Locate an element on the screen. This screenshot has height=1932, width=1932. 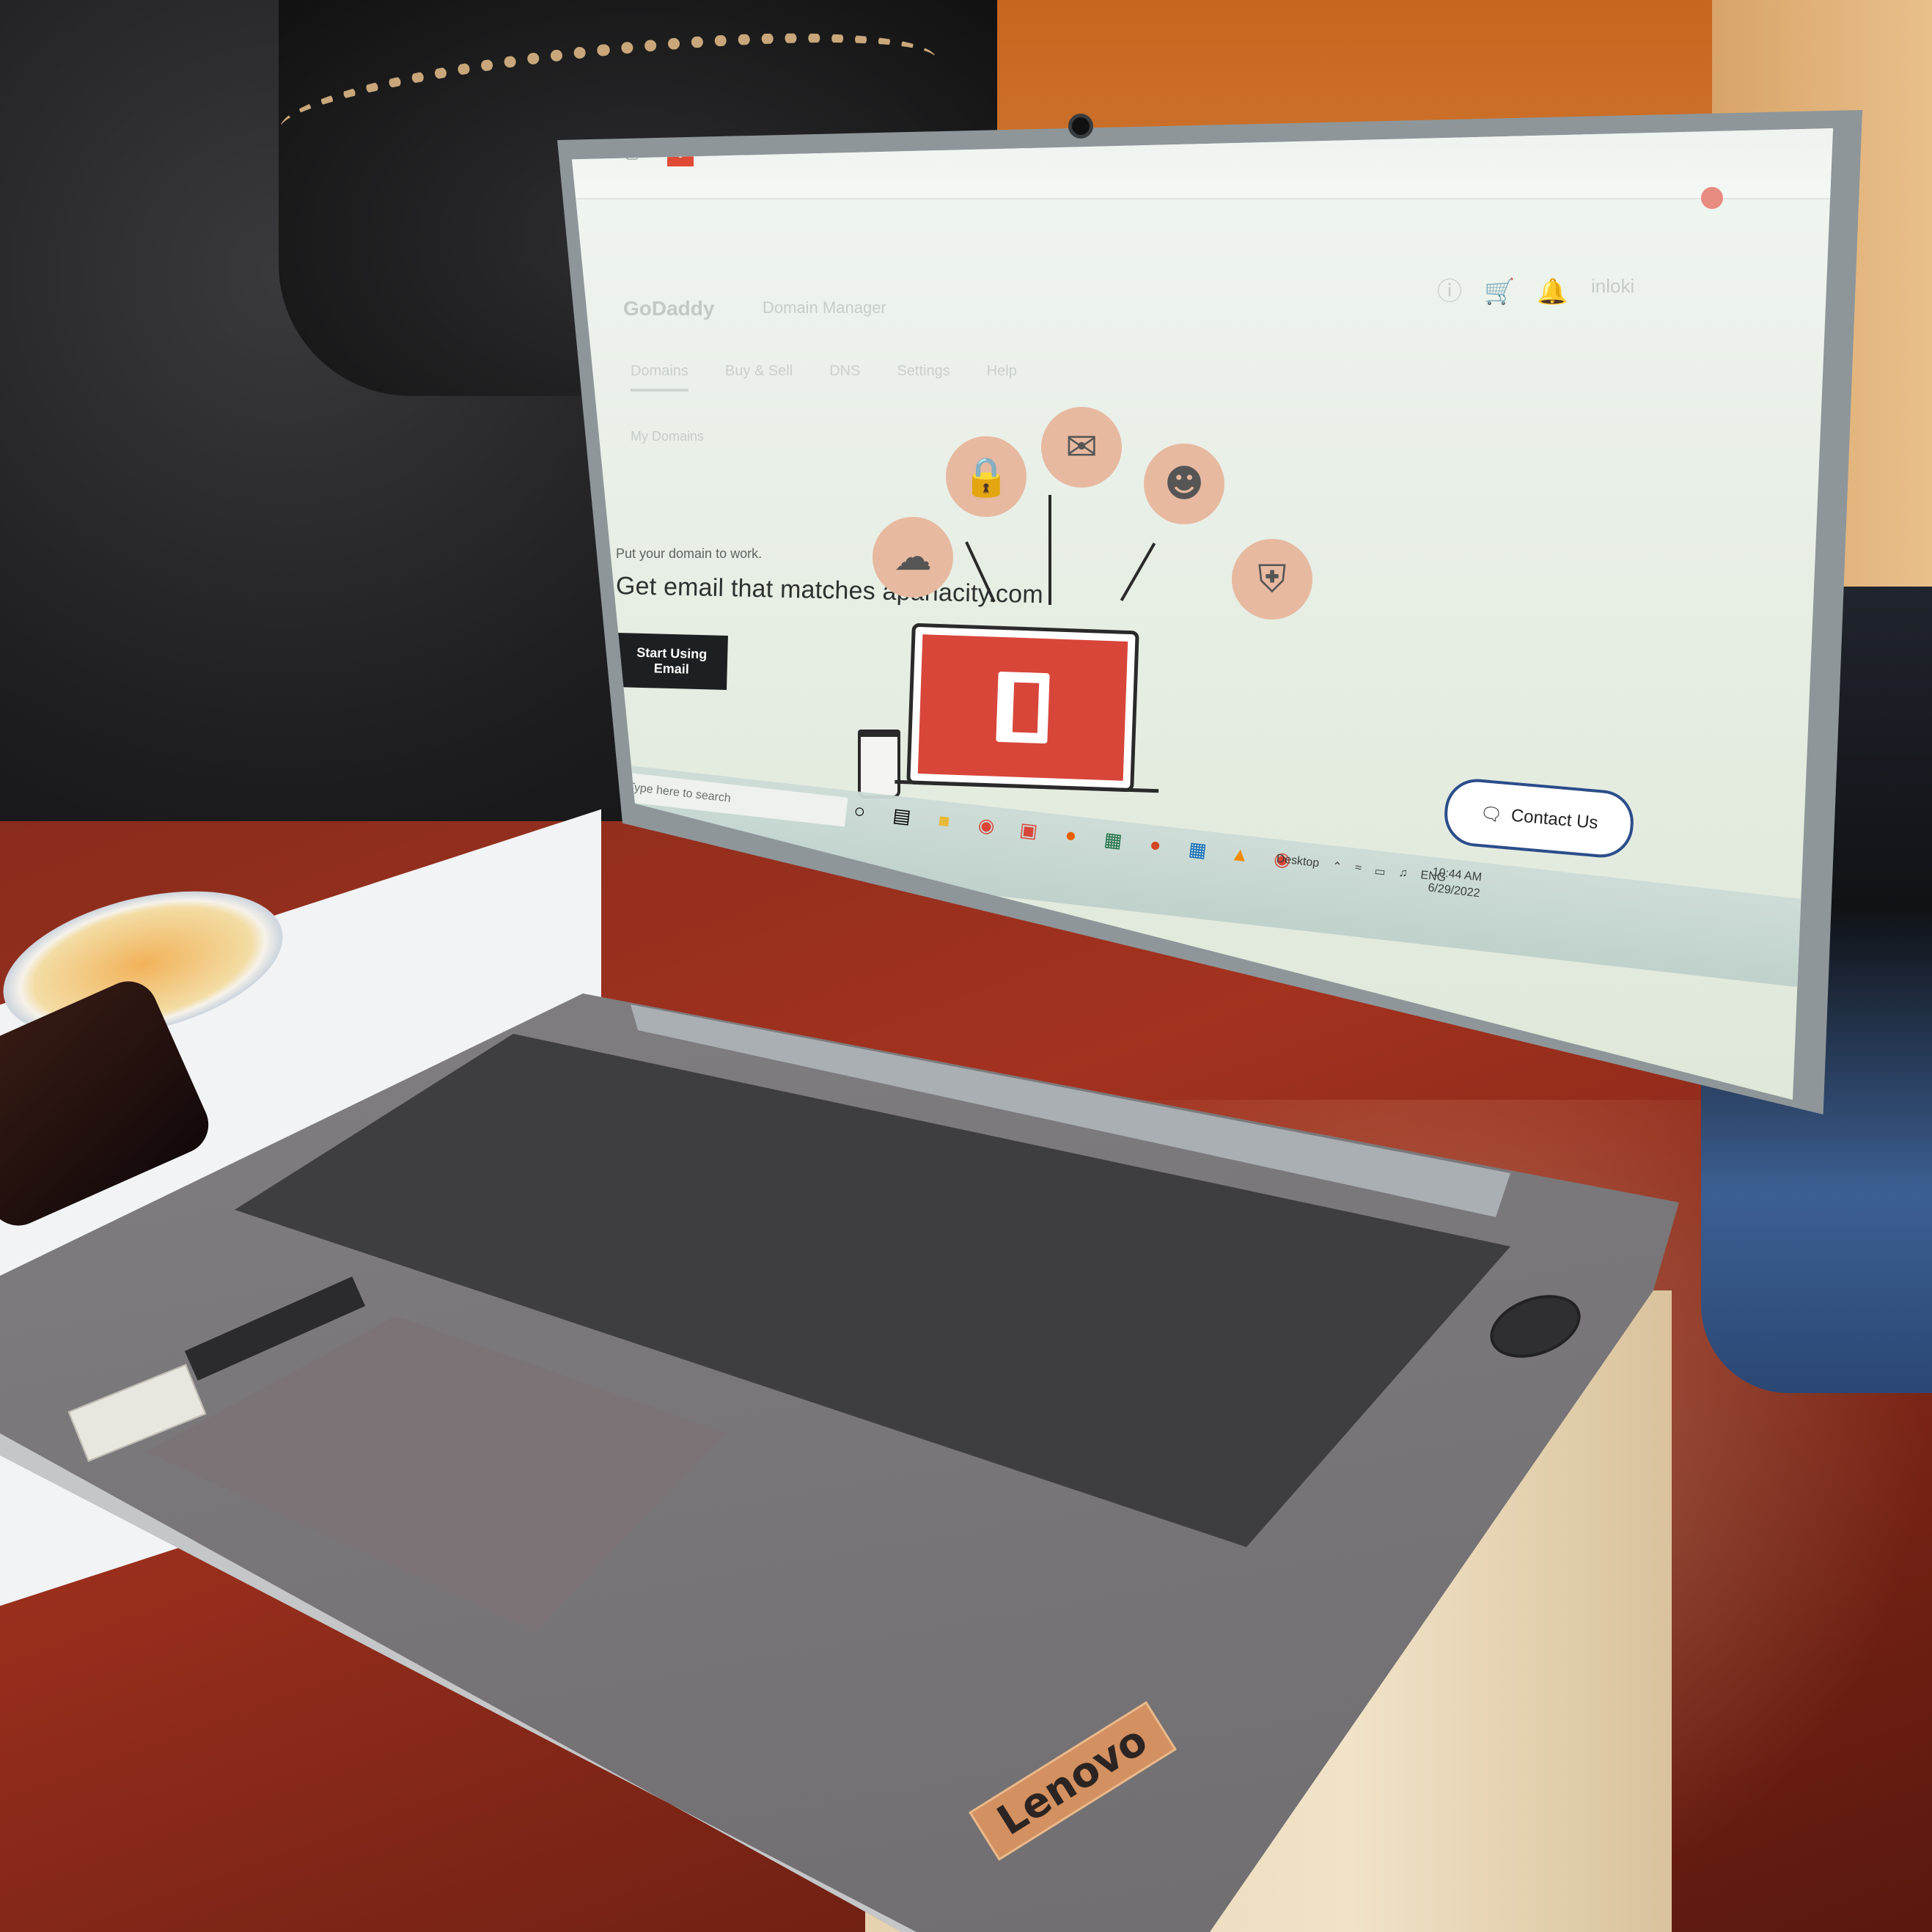
contact-label: Contact Us is located at coordinates (1554, 819).